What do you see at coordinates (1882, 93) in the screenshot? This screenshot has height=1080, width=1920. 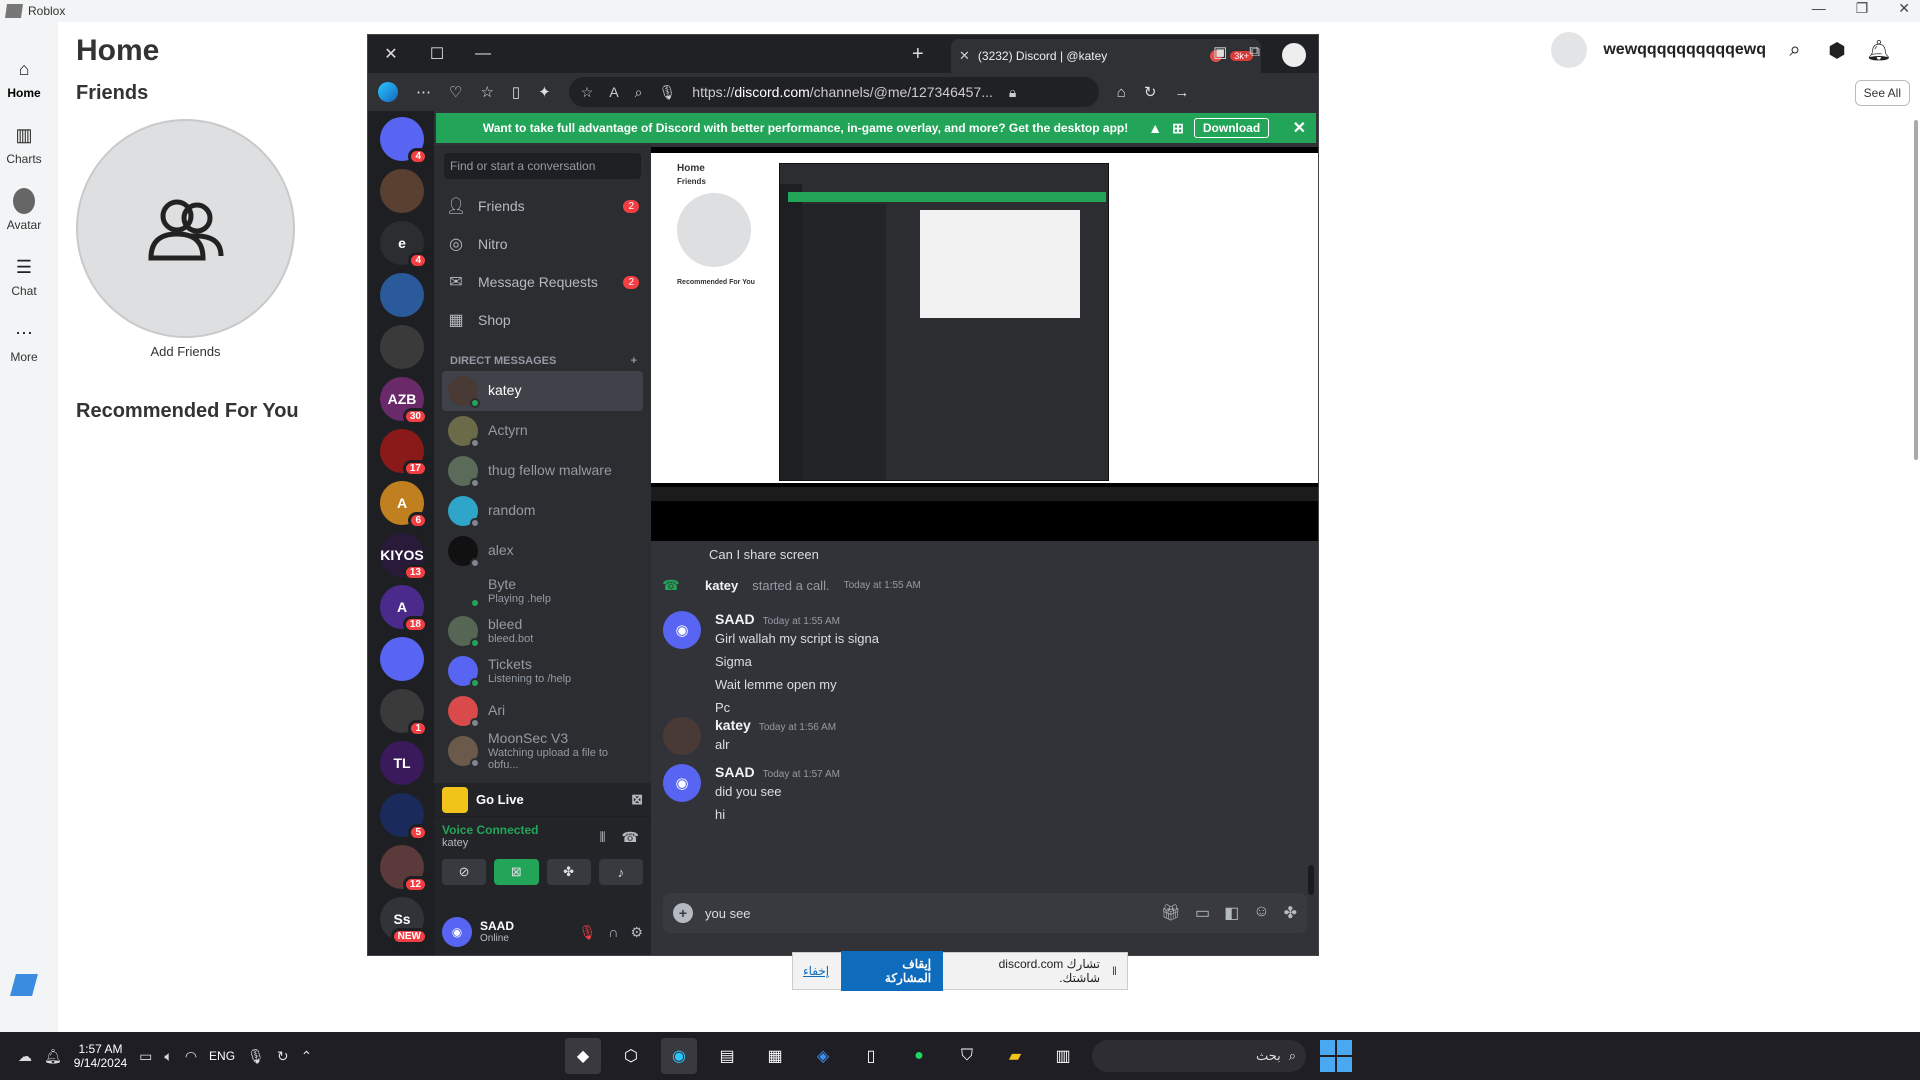 I see `see-all-button: See All` at bounding box center [1882, 93].